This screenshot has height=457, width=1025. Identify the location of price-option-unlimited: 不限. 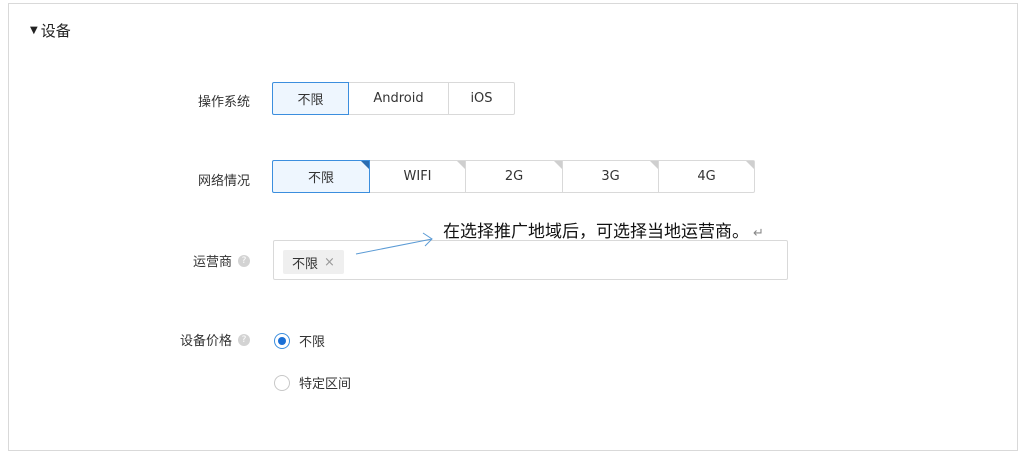
(299, 340).